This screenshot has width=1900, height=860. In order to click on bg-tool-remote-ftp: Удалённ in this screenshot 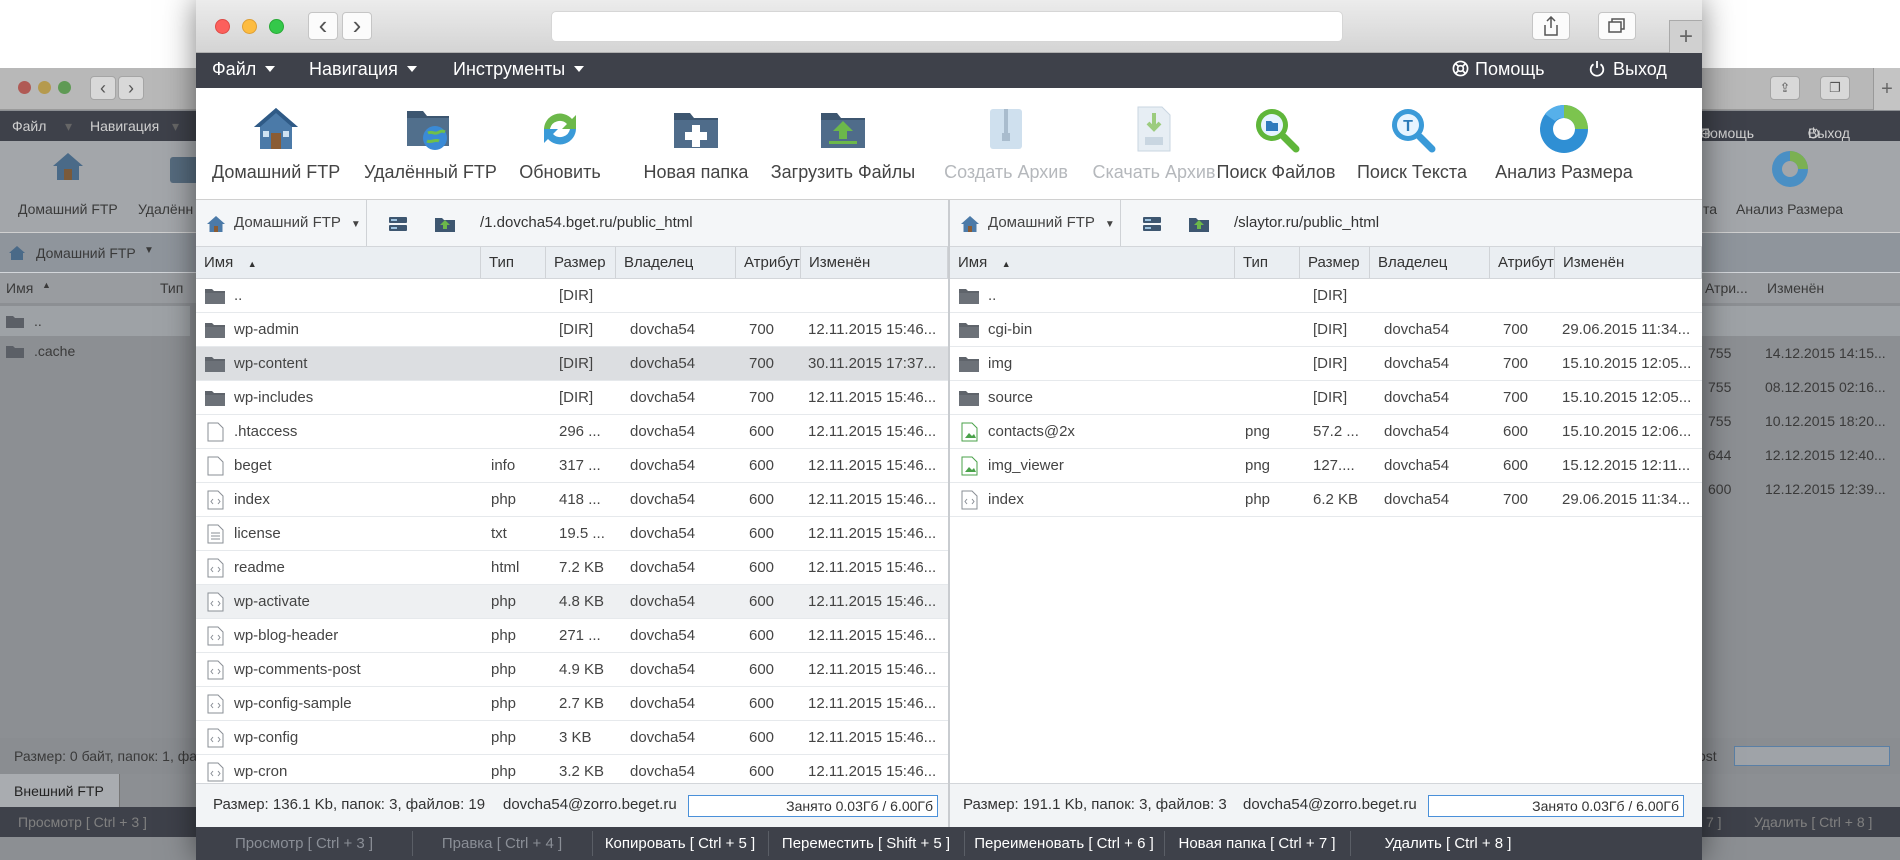, I will do `click(165, 209)`.